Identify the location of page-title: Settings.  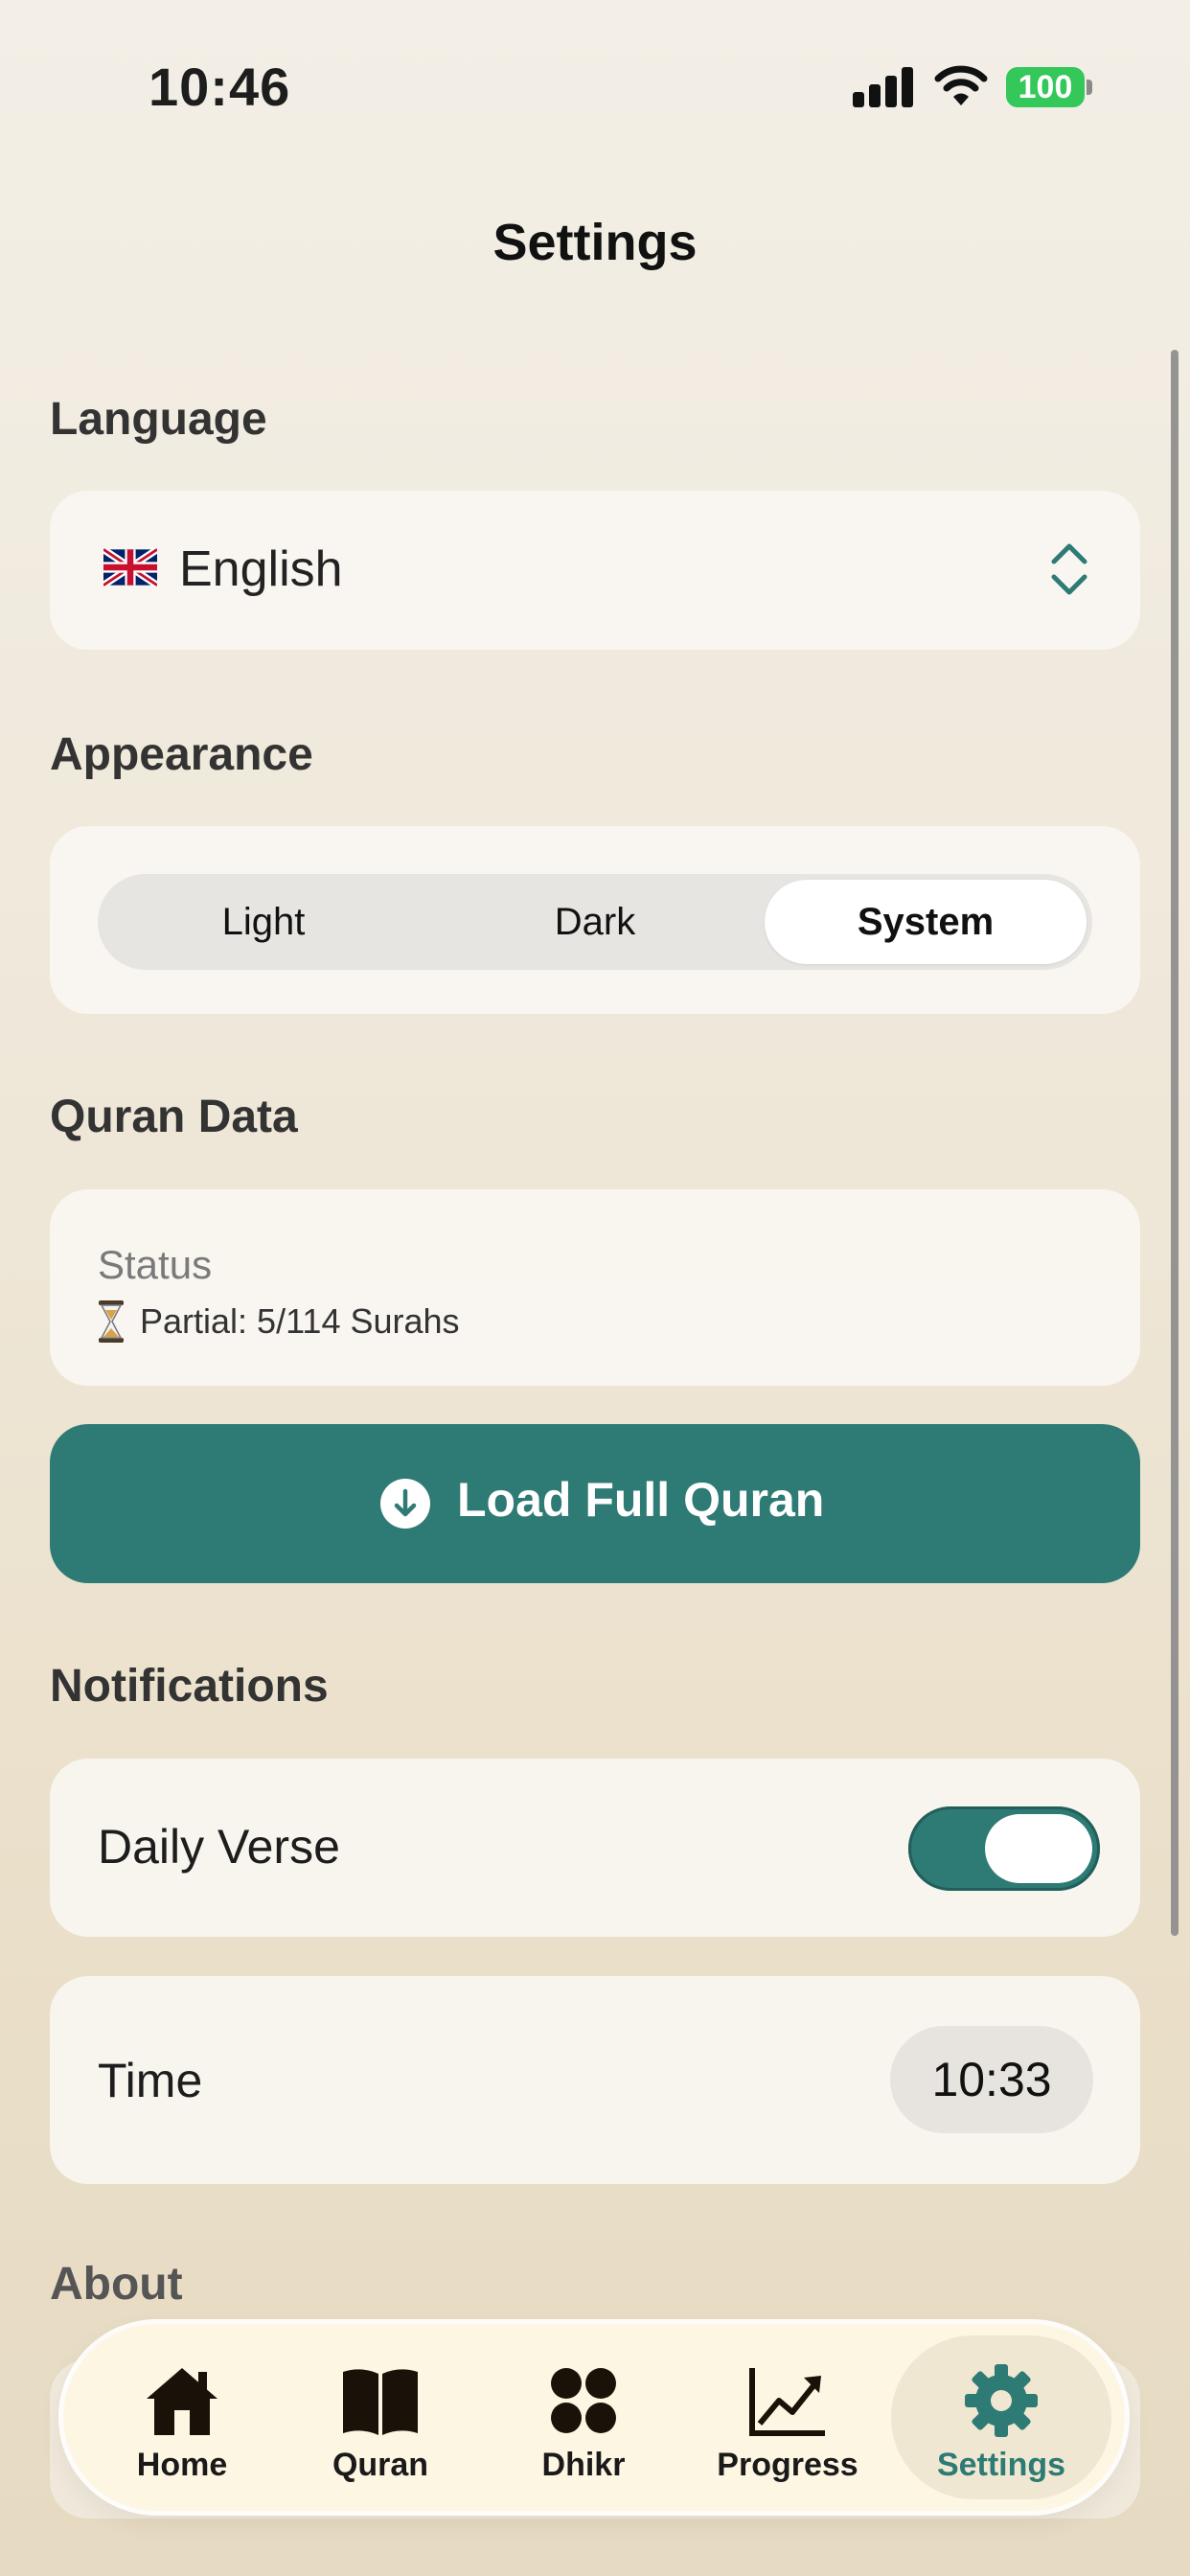
(595, 242).